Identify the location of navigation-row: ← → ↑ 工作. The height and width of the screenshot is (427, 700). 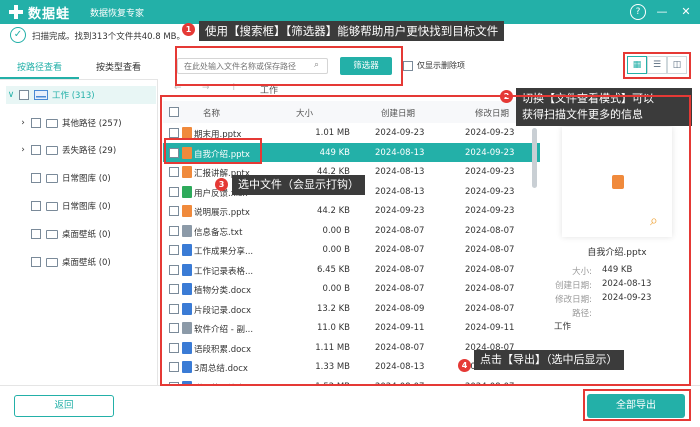
(350, 90).